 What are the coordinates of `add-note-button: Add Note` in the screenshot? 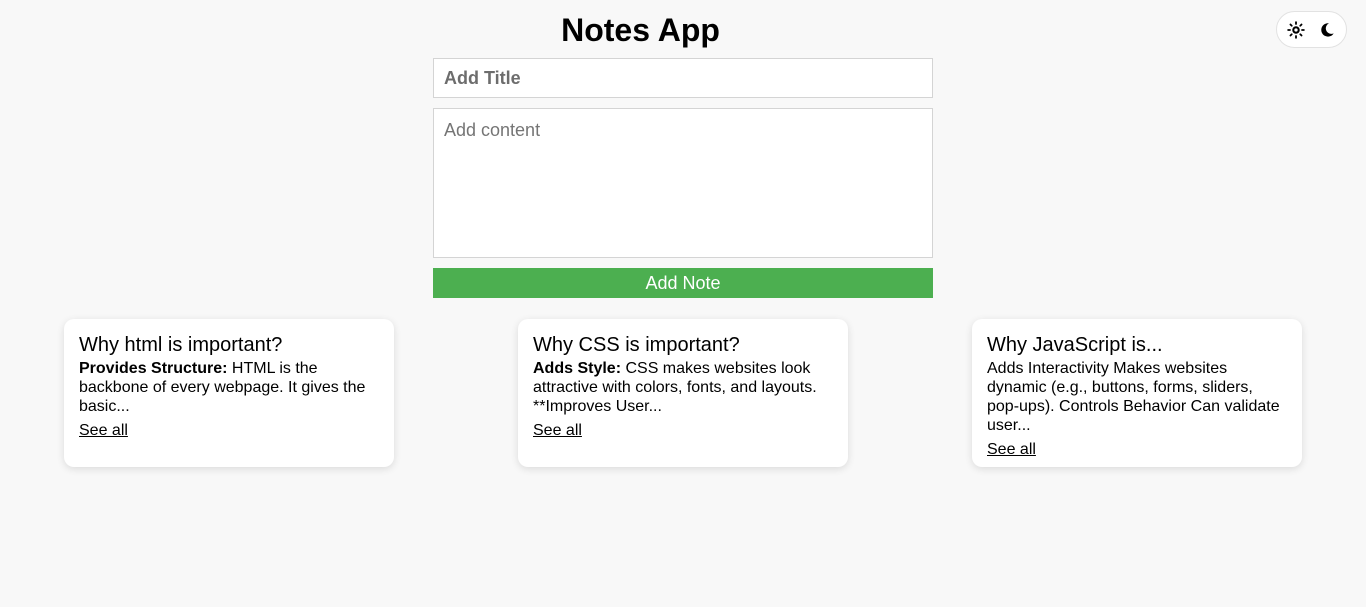 It's located at (683, 283).